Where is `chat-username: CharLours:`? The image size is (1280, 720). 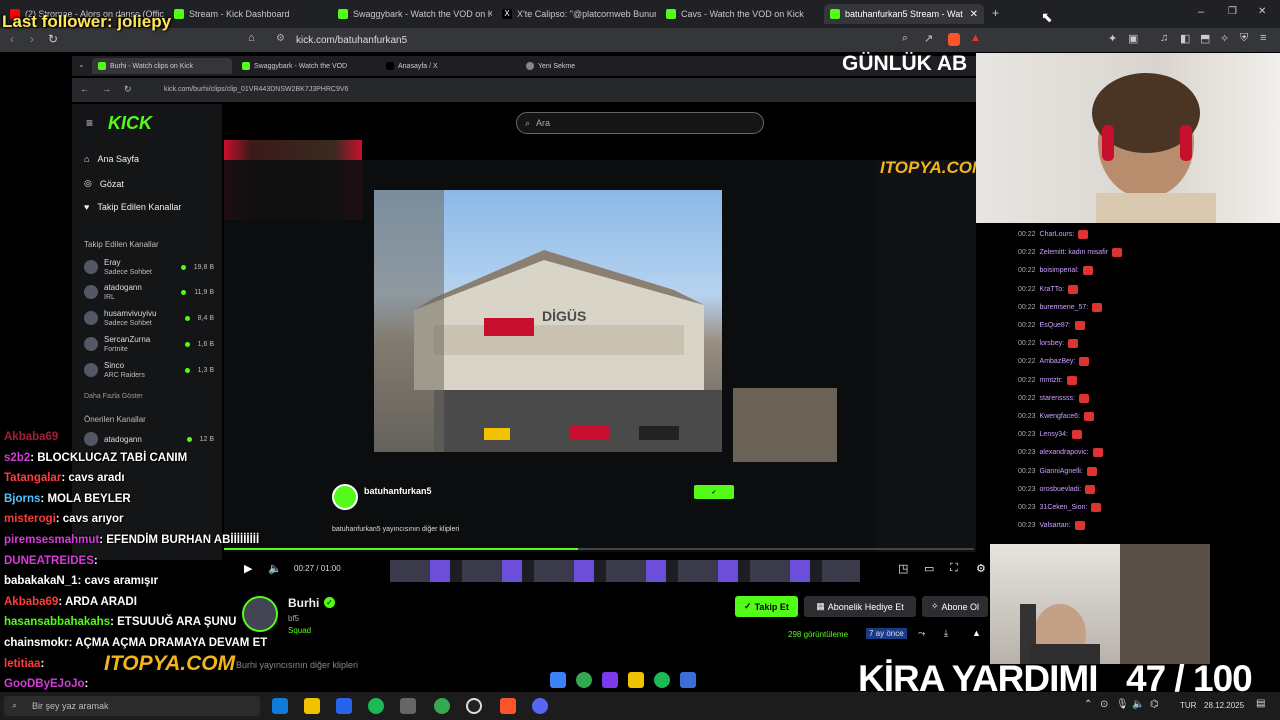 chat-username: CharLours: is located at coordinates (1057, 234).